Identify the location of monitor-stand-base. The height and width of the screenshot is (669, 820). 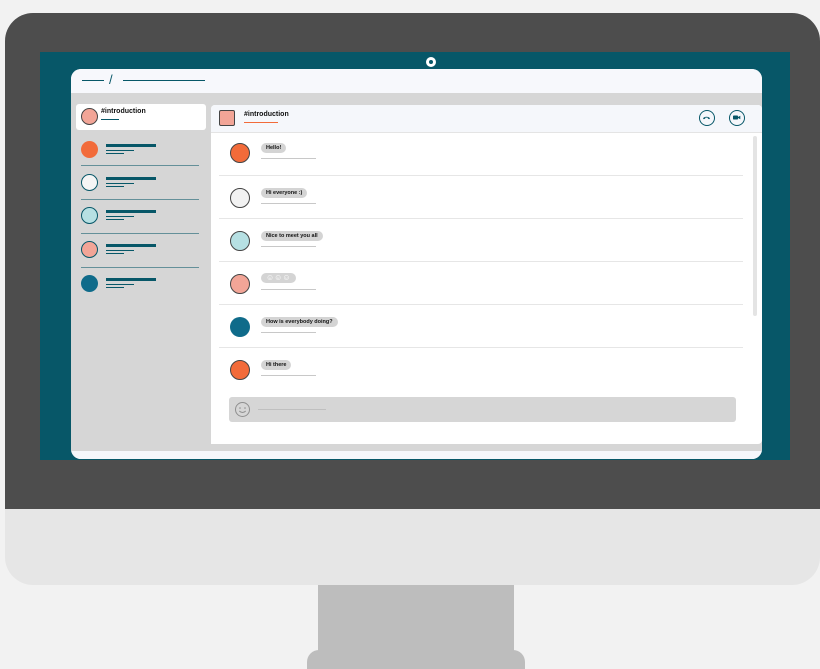
(416, 659).